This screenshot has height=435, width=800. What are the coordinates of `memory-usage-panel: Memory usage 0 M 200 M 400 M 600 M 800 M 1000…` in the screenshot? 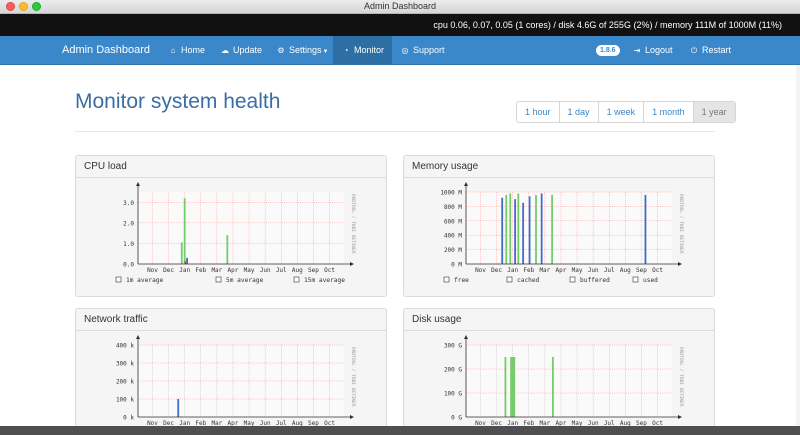 It's located at (559, 226).